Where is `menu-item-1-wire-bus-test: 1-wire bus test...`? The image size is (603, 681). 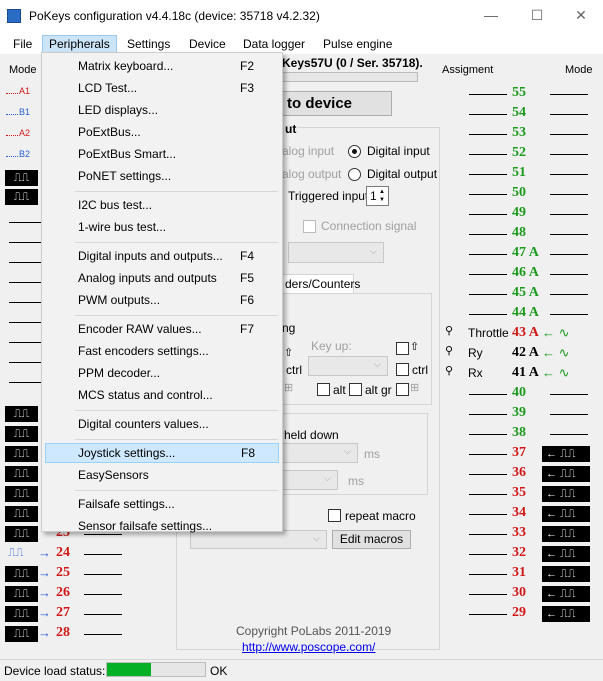 menu-item-1-wire-bus-test: 1-wire bus test... is located at coordinates (162, 227).